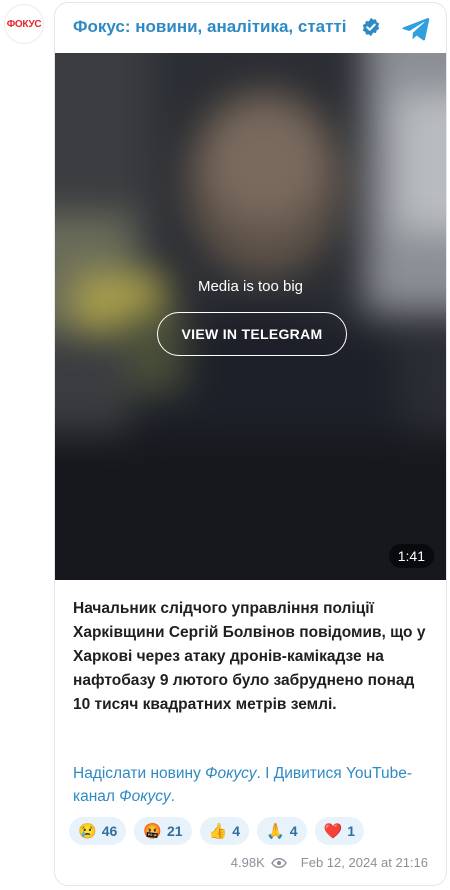  Describe the element at coordinates (275, 831) in the screenshot. I see `folded-hands-icon: 🙏` at that location.